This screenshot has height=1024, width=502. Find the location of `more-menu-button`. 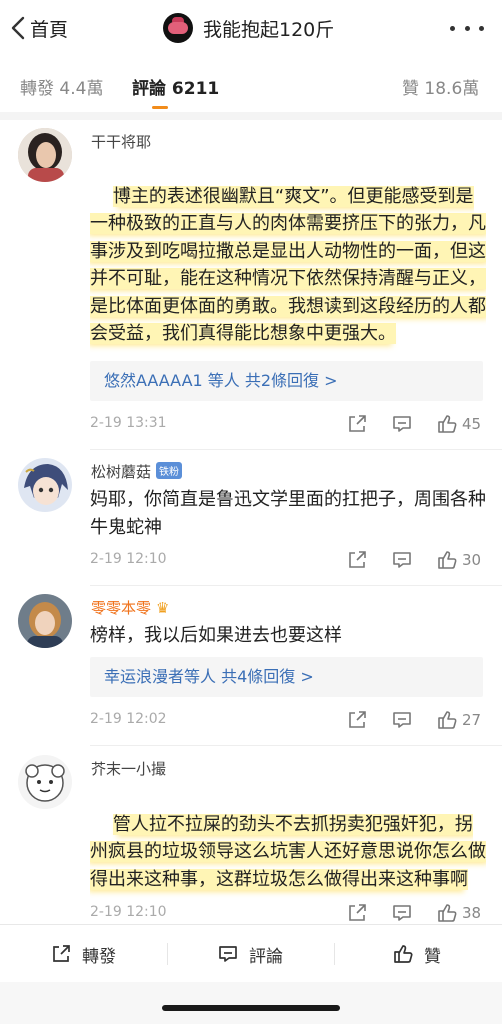

more-menu-button is located at coordinates (467, 28).